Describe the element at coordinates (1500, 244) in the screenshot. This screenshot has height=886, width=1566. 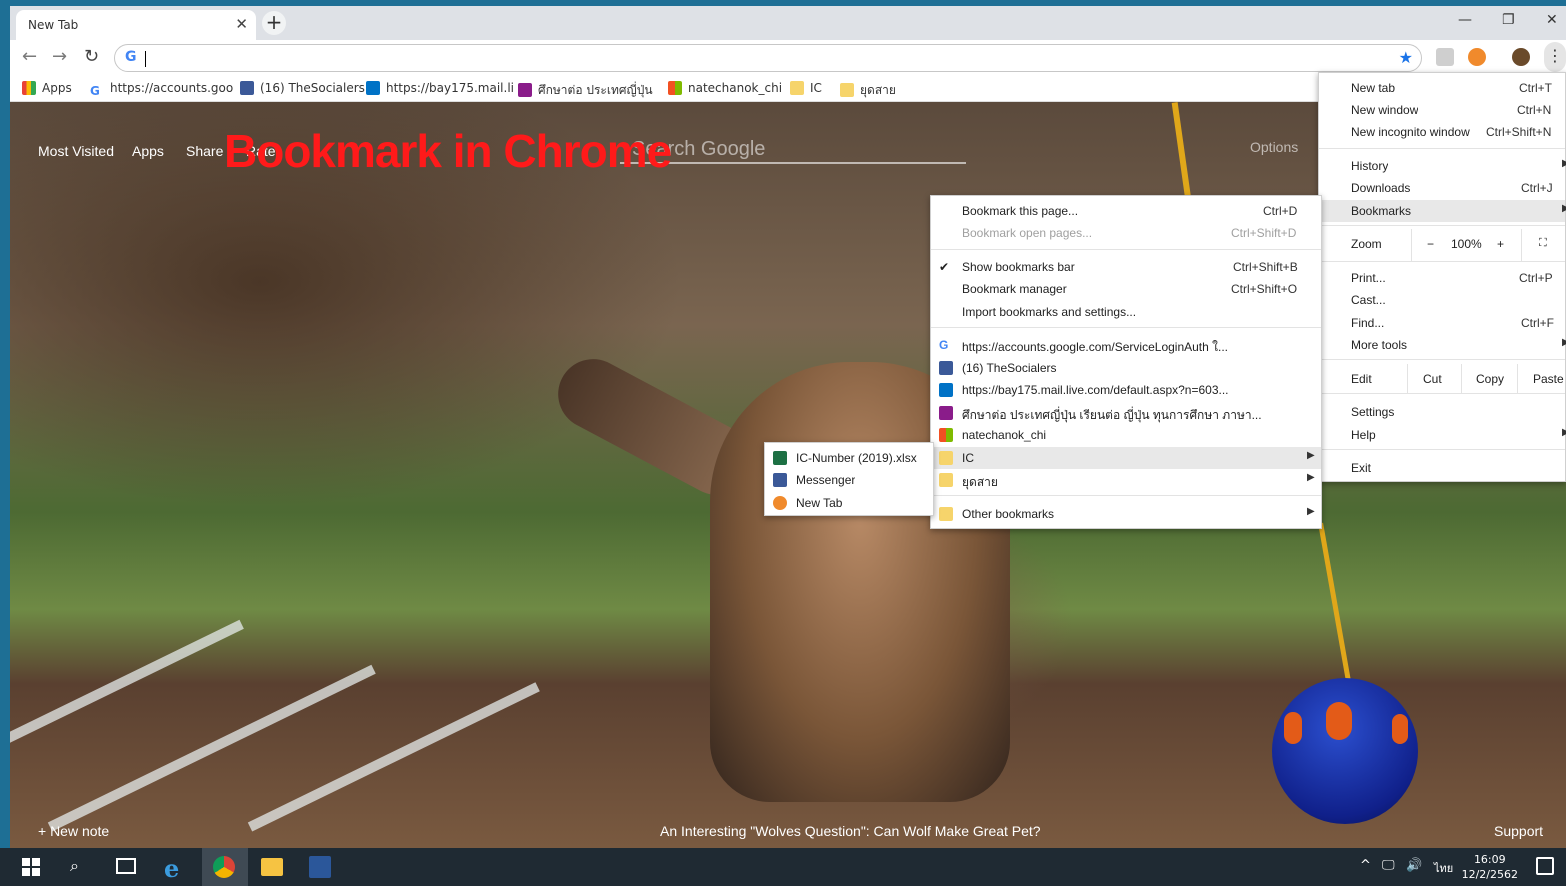
I see `zoom-in-button: +` at that location.